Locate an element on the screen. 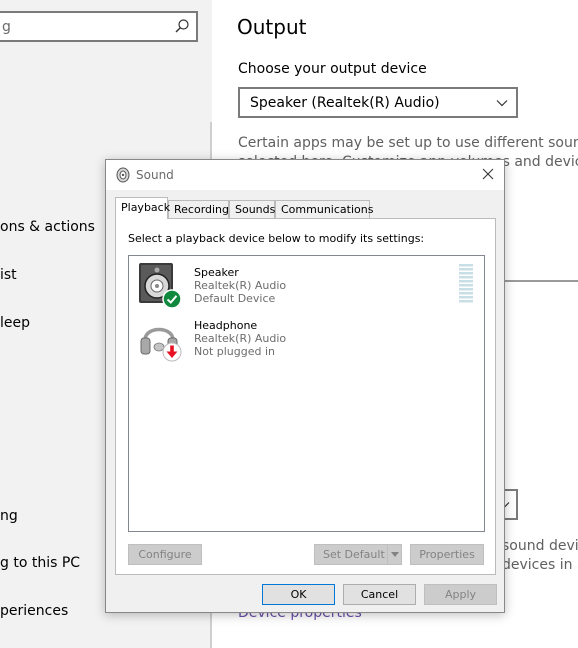 This screenshot has height=648, width=578. configure-button: Configure is located at coordinates (165, 554).